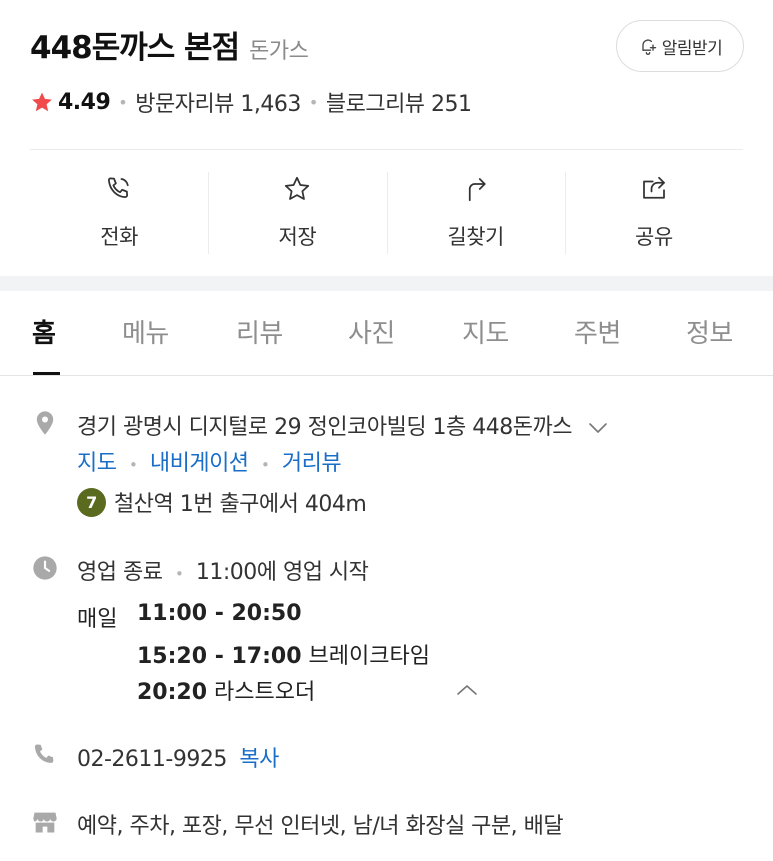 The width and height of the screenshot is (773, 861). Describe the element at coordinates (297, 188) in the screenshot. I see `star-outline-icon` at that location.